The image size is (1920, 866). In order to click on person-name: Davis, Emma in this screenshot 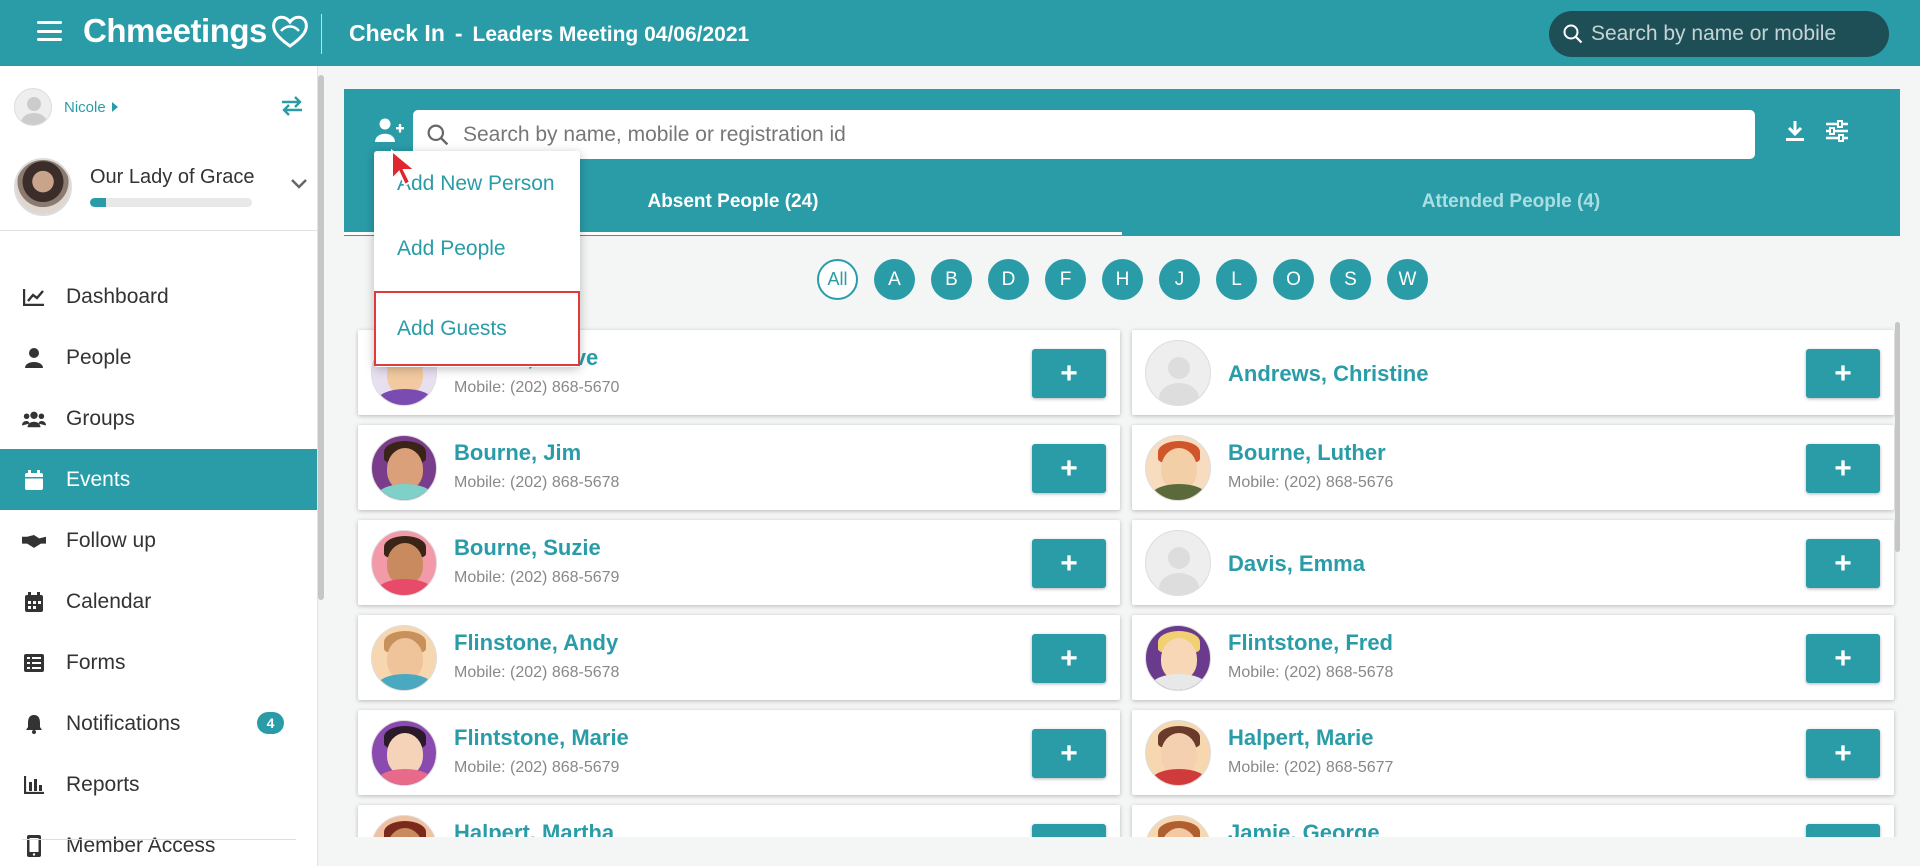, I will do `click(1296, 564)`.